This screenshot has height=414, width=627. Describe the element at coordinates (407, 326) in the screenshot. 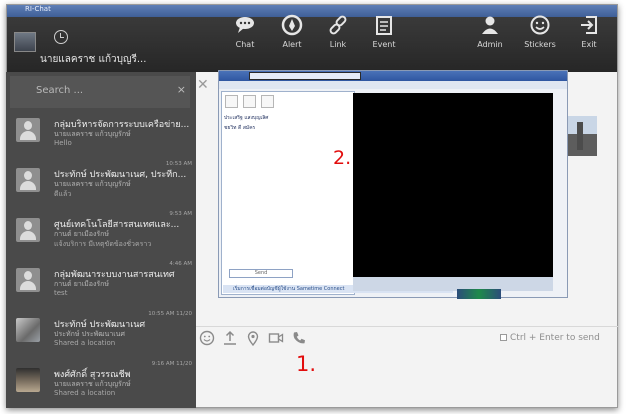

I see `compose-divider` at that location.